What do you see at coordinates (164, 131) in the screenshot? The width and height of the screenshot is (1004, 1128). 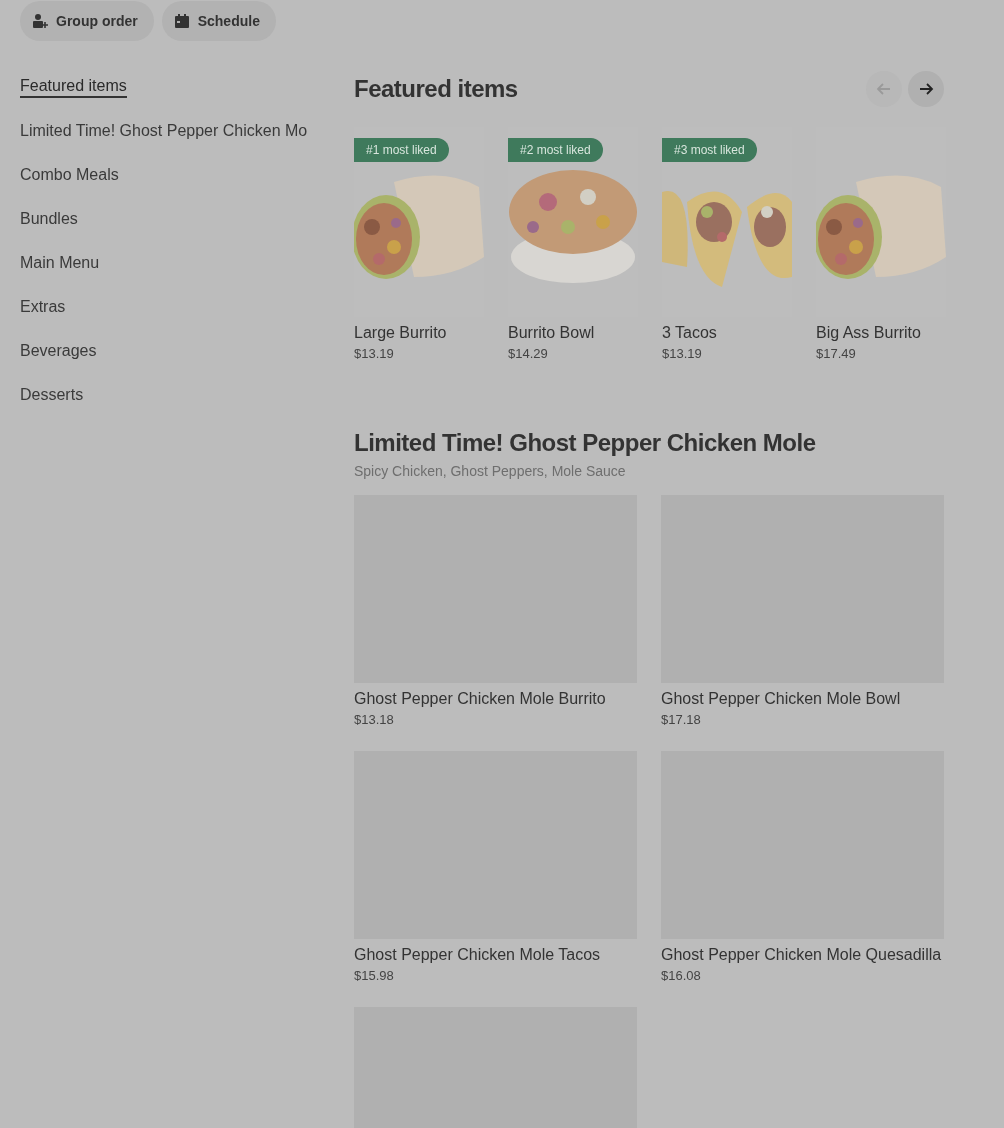 I see `category-link: Limited Time! Ghost Pepper Chicken Mo` at bounding box center [164, 131].